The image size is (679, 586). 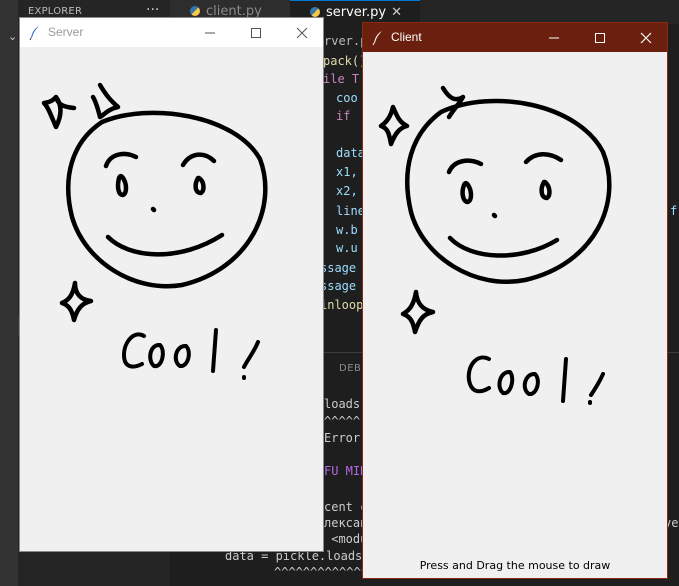 I want to click on face-outline, so click(x=167, y=199).